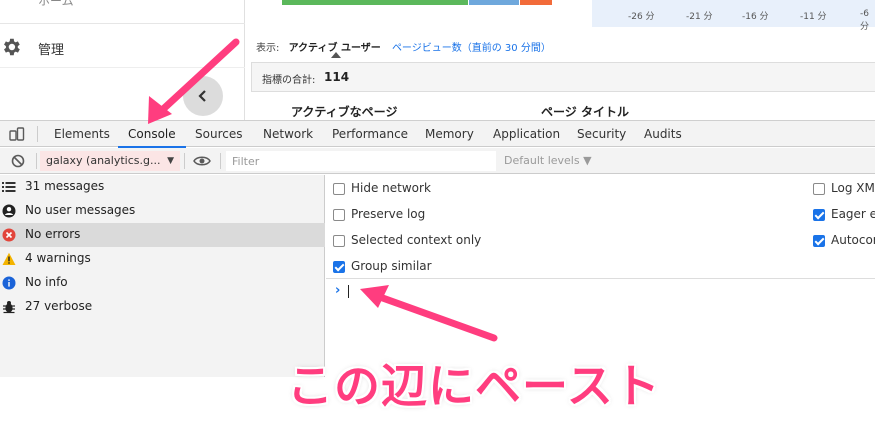 The width and height of the screenshot is (875, 436). I want to click on sidebar-item-messages: 31 messages, so click(162, 187).